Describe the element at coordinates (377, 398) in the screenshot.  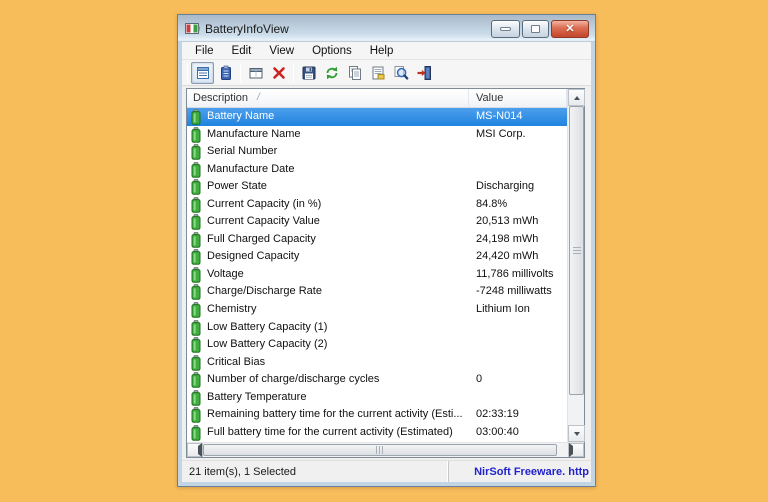
I see `list-row: Battery Temperature` at that location.